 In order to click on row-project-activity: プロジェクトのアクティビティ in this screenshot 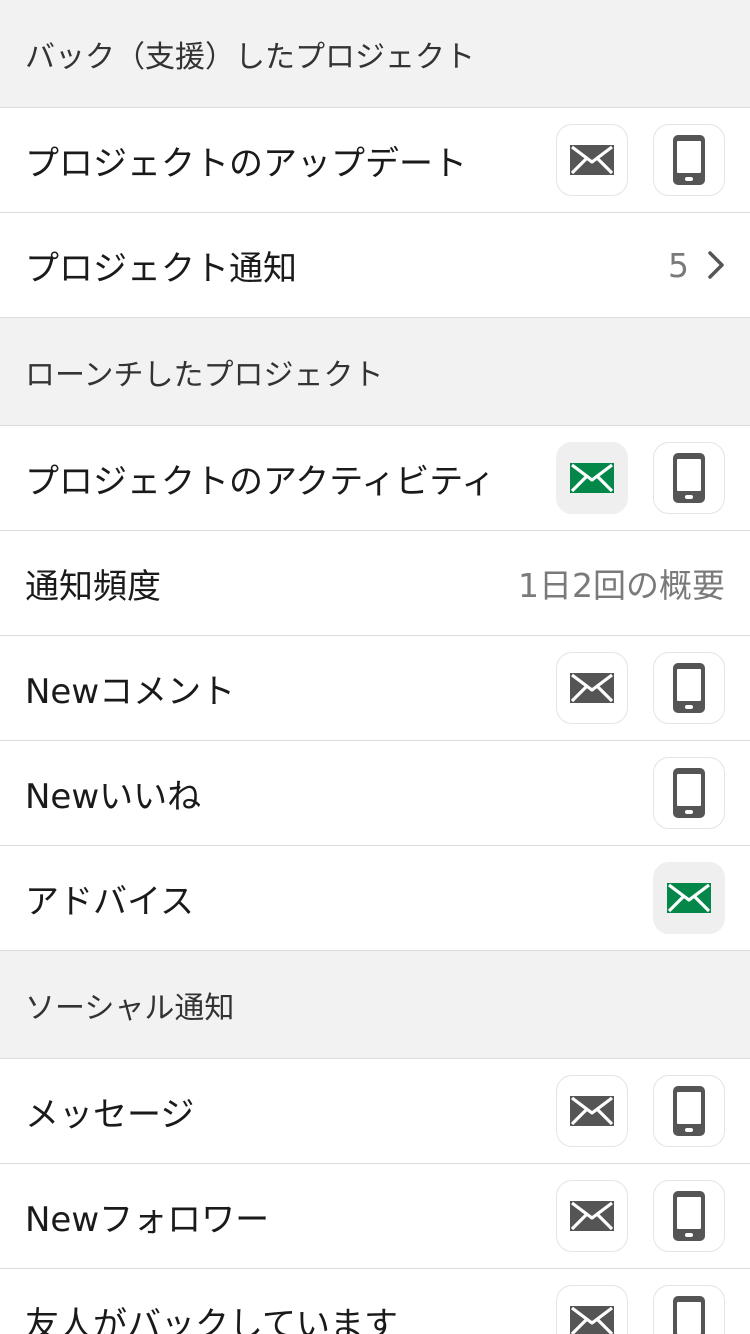, I will do `click(375, 478)`.